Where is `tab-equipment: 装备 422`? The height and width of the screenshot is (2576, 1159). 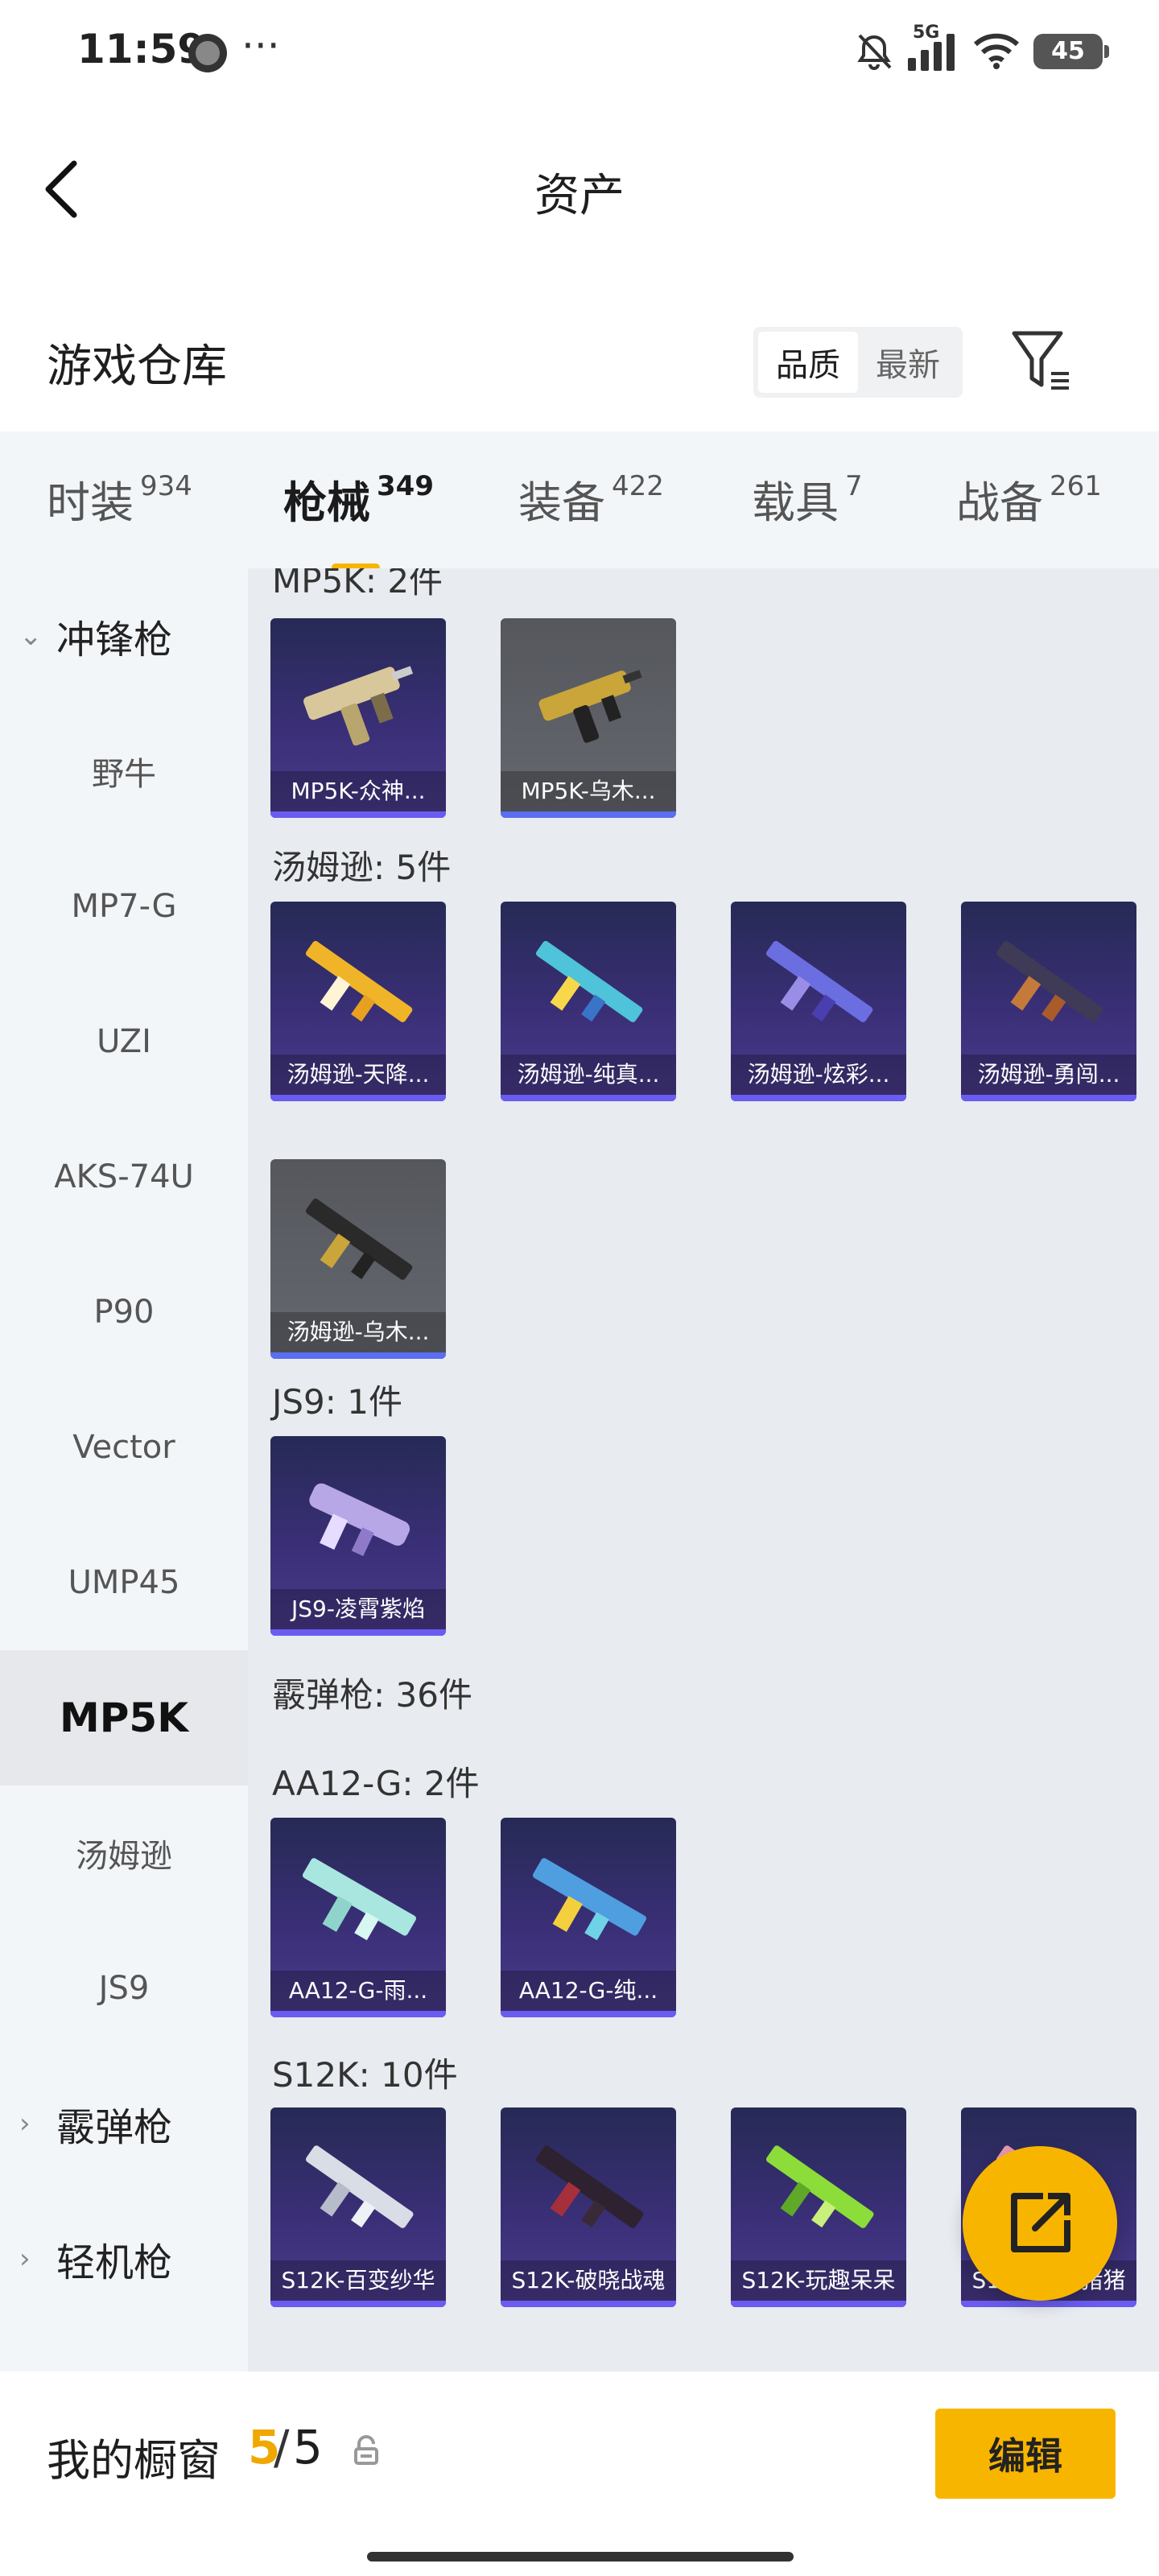 tab-equipment: 装备 422 is located at coordinates (591, 498).